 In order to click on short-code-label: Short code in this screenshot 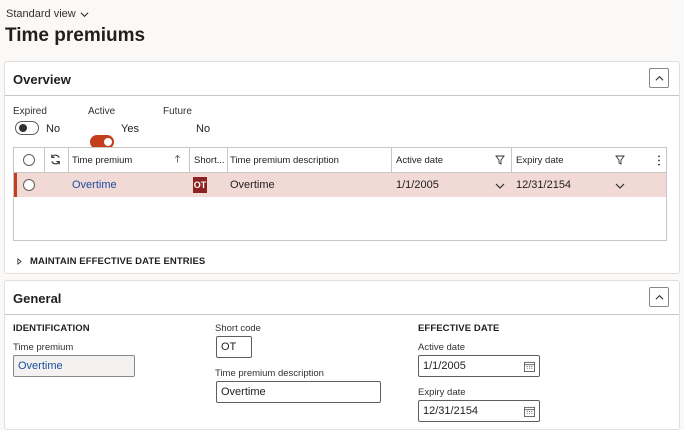, I will do `click(238, 328)`.